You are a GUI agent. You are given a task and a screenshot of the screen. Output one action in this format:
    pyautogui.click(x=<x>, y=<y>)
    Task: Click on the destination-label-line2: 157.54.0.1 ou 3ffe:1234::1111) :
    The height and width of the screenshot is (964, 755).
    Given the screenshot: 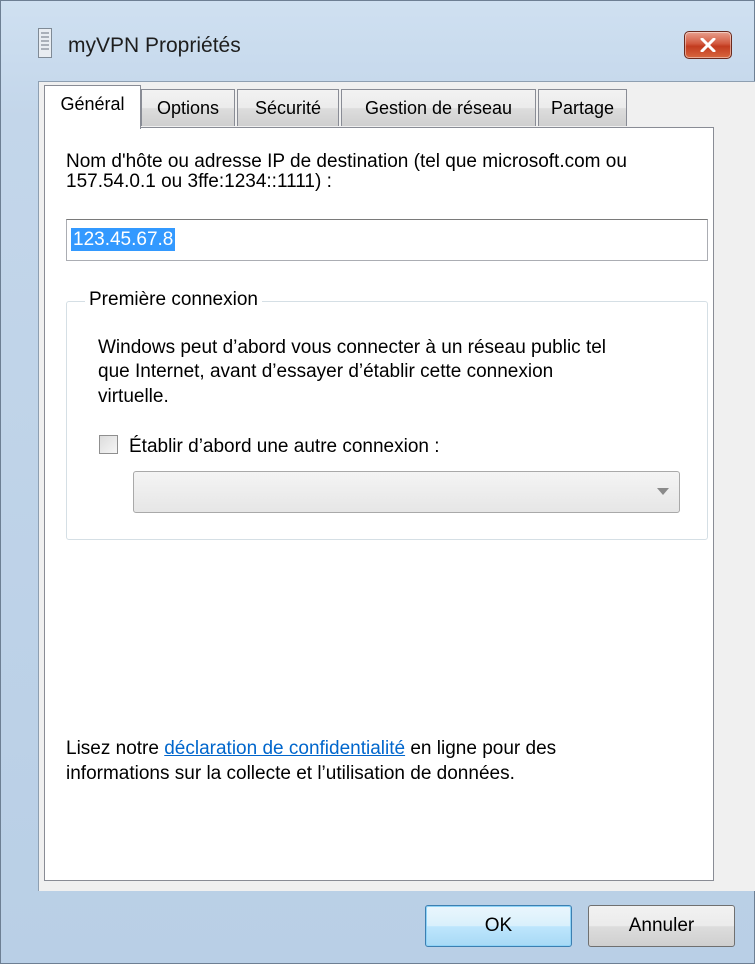 What is the action you would take?
    pyautogui.click(x=199, y=181)
    